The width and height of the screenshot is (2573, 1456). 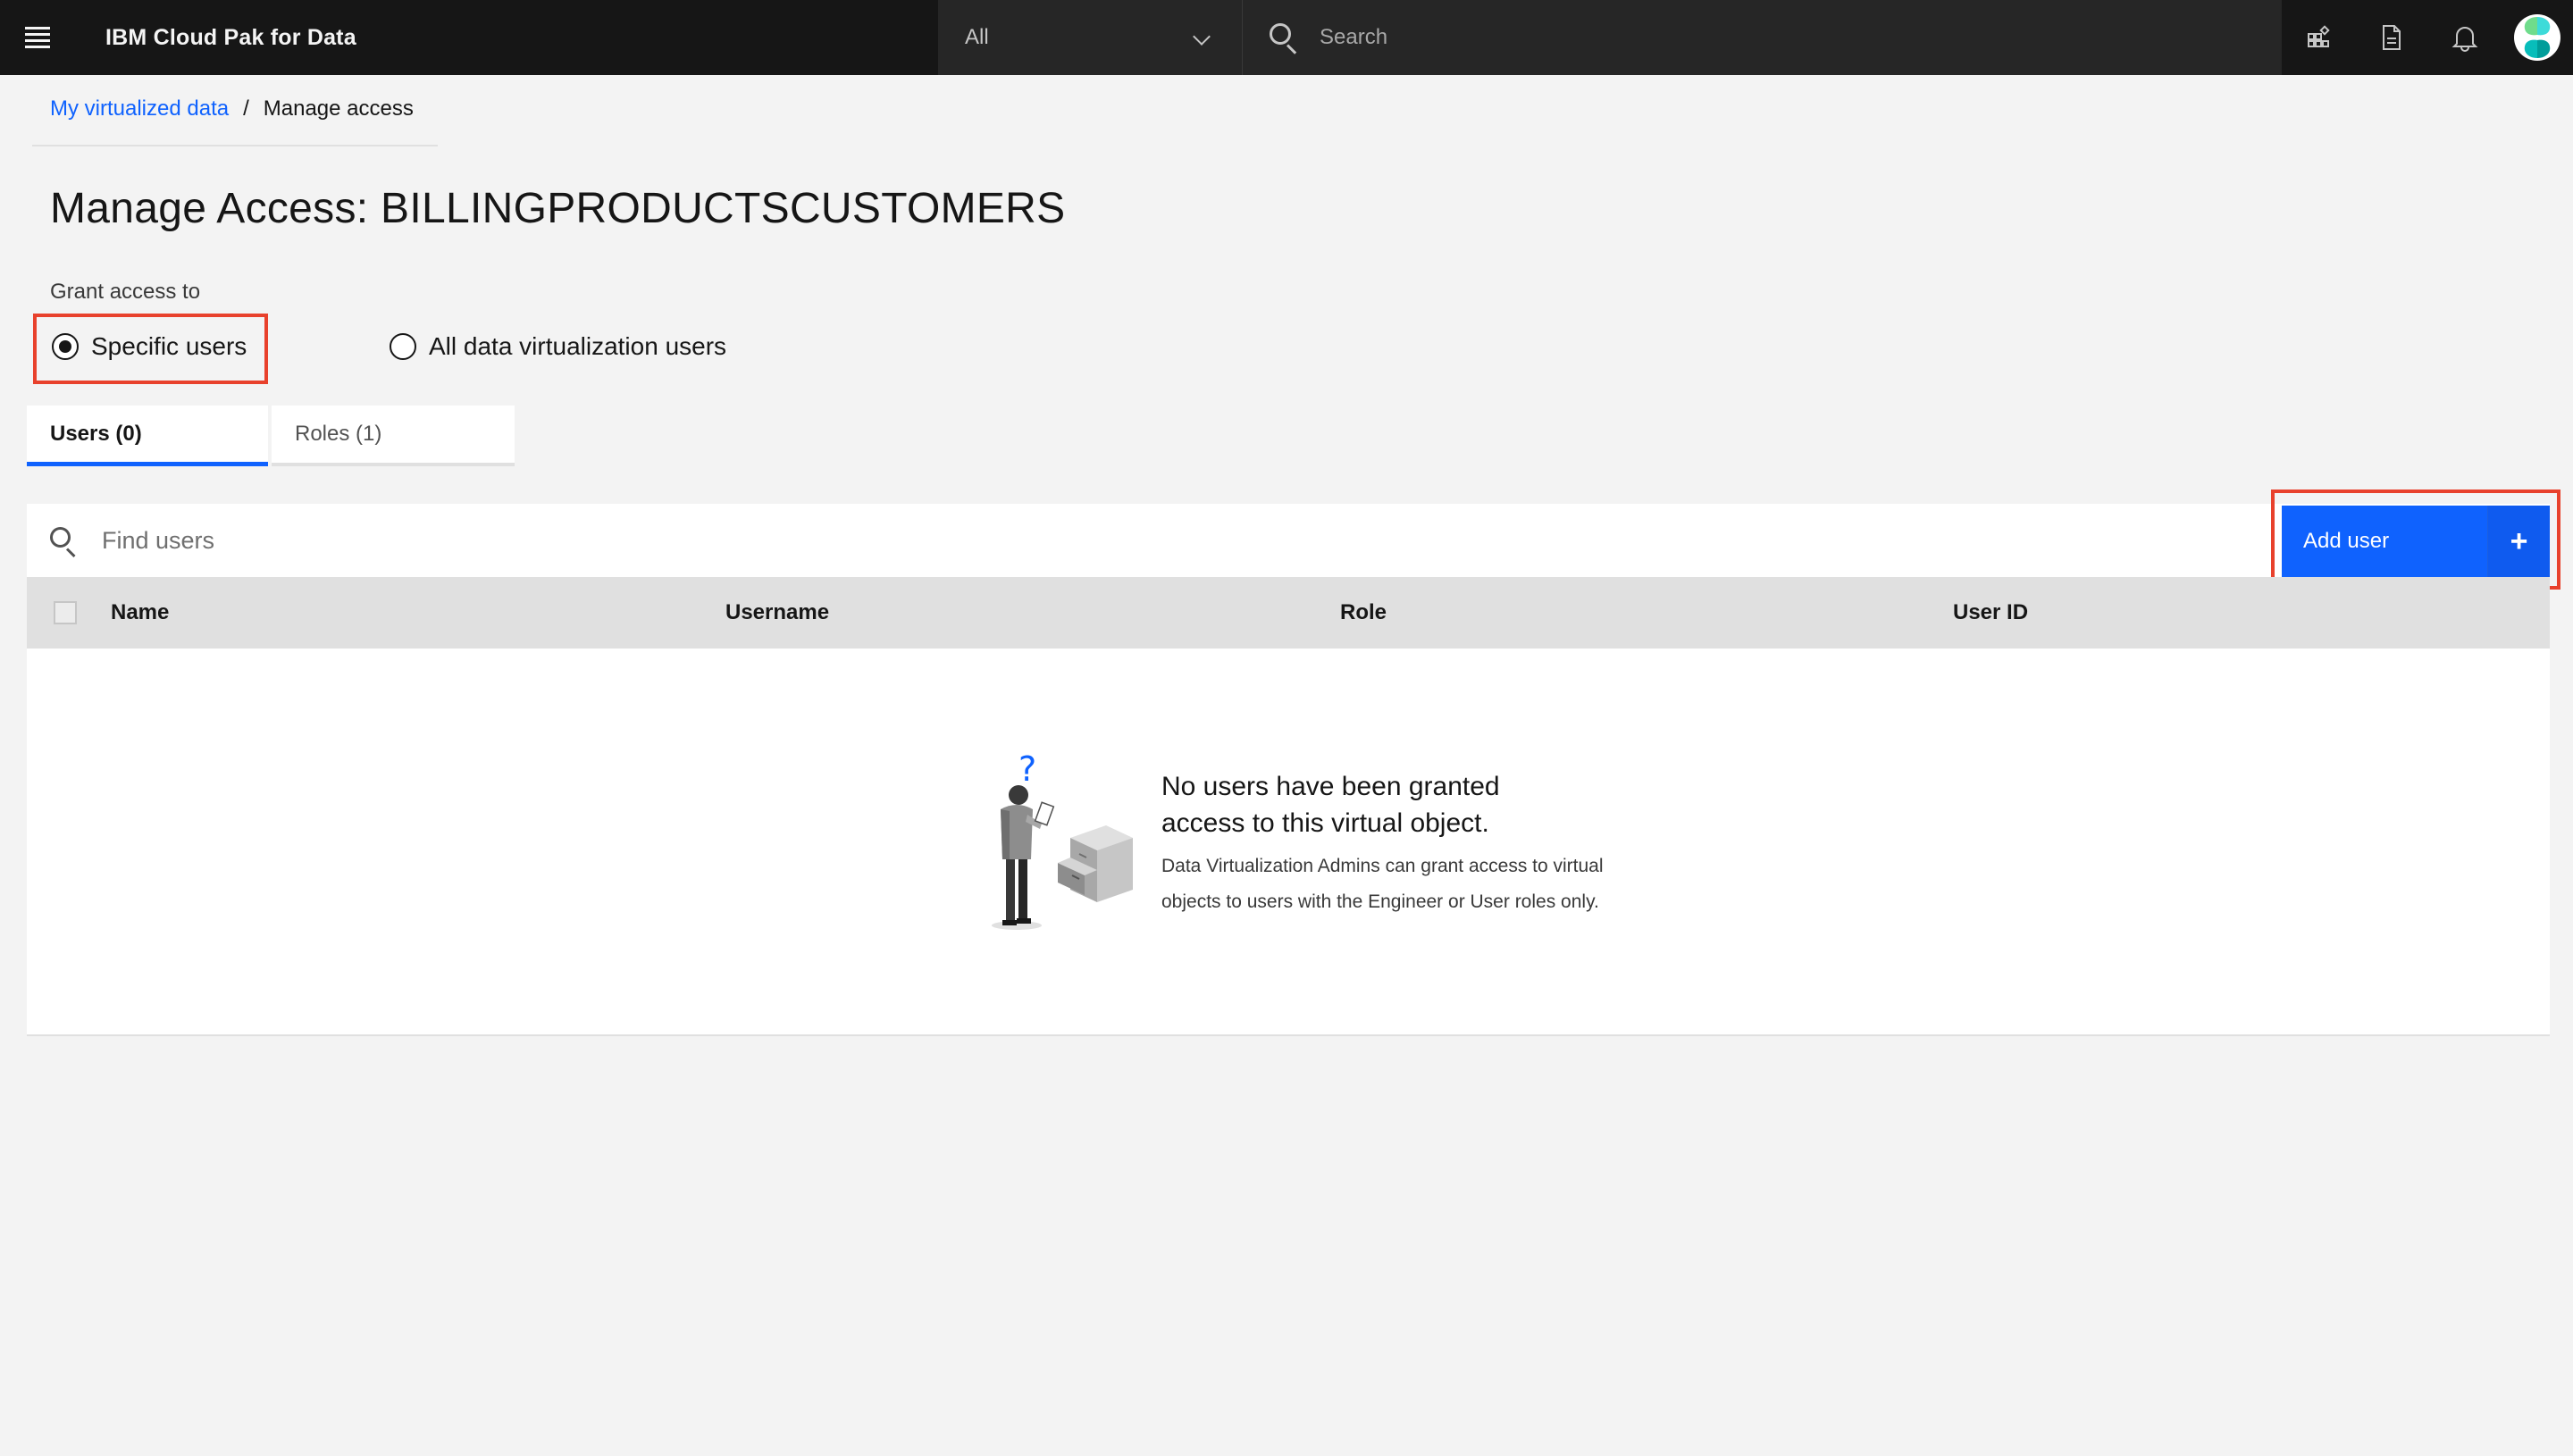 I want to click on tab-roles: Roles (1), so click(x=393, y=436).